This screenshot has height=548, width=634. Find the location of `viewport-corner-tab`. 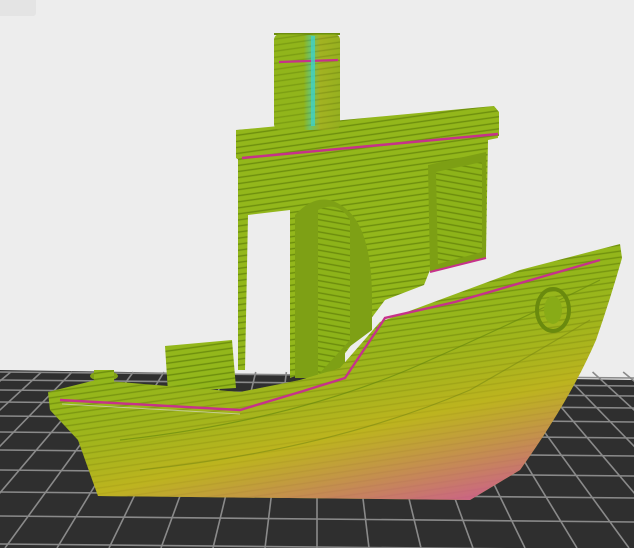

viewport-corner-tab is located at coordinates (18, 8).